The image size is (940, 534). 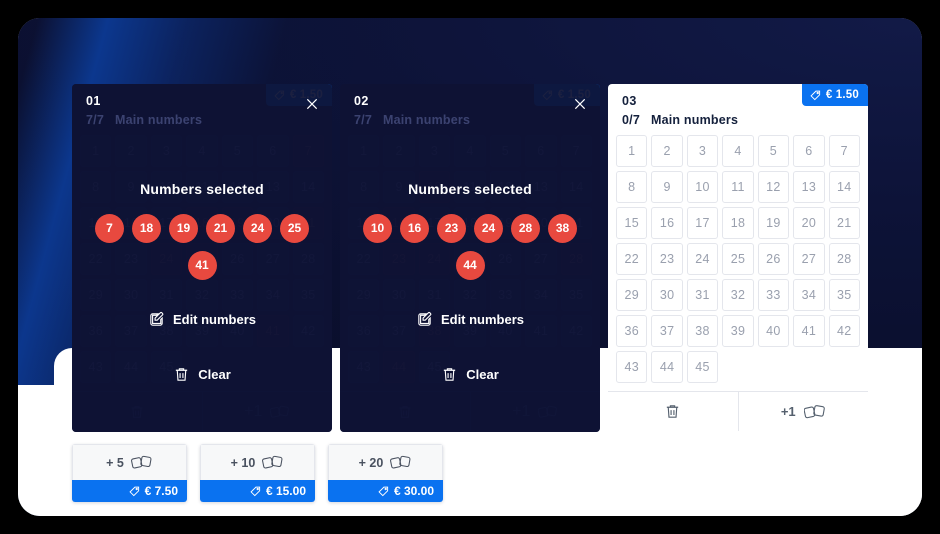 I want to click on number-cell: 18, so click(x=738, y=223).